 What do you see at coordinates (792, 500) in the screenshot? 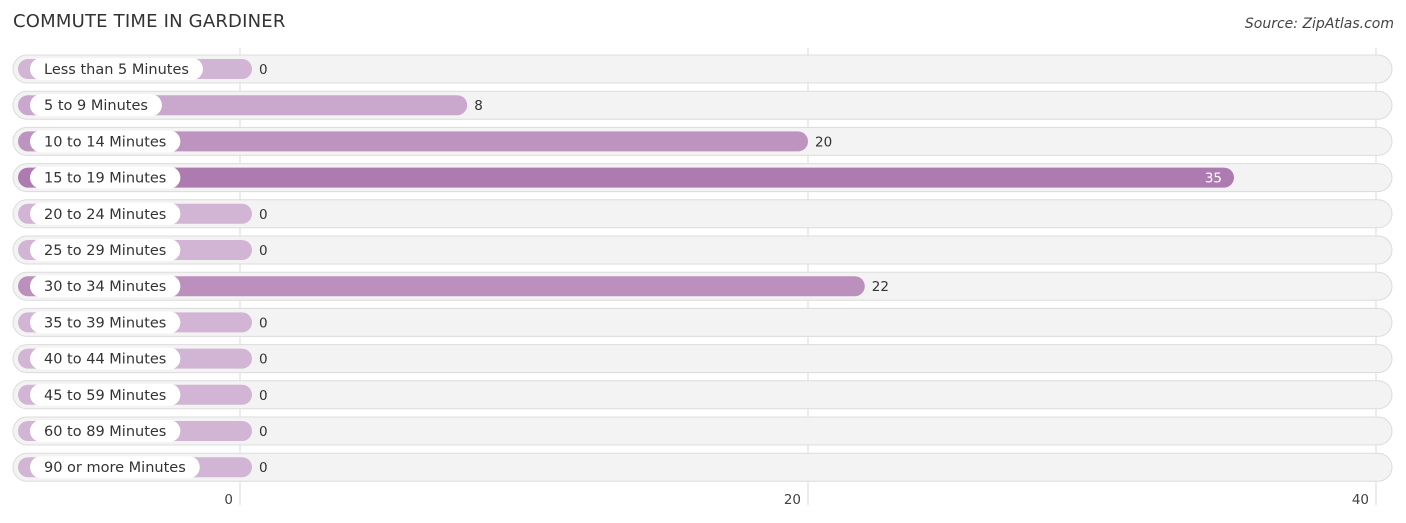
I see `x-tick-label: 20` at bounding box center [792, 500].